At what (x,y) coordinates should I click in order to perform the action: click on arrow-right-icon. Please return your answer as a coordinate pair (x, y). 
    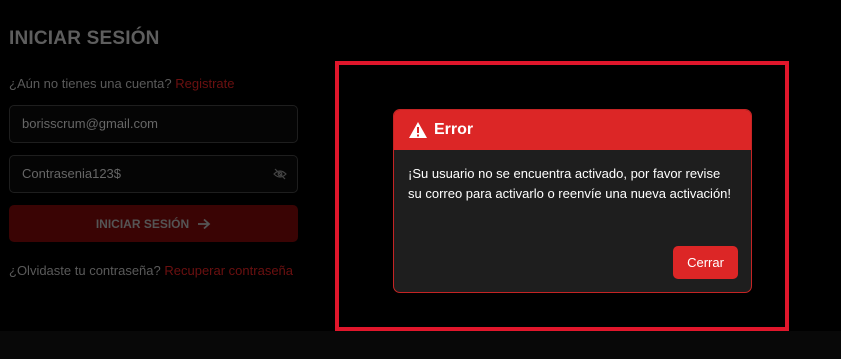
    Looking at the image, I should click on (204, 223).